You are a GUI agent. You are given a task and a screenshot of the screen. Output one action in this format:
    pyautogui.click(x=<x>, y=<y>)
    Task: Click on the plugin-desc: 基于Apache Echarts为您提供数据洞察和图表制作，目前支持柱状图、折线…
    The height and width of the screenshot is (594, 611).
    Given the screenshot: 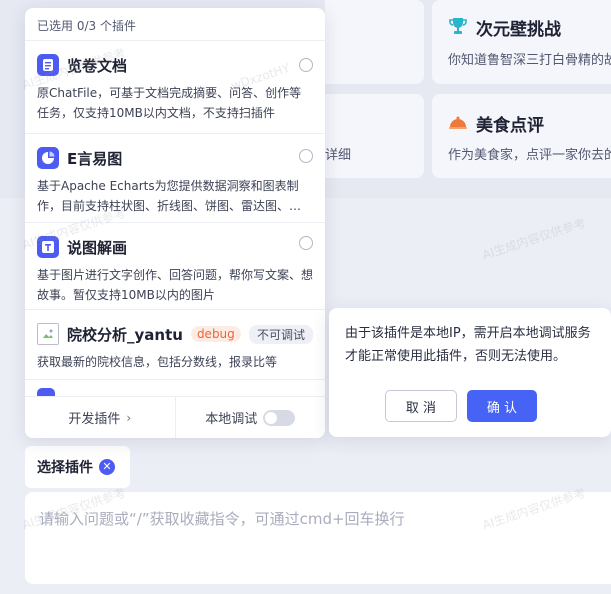 What is the action you would take?
    pyautogui.click(x=175, y=196)
    